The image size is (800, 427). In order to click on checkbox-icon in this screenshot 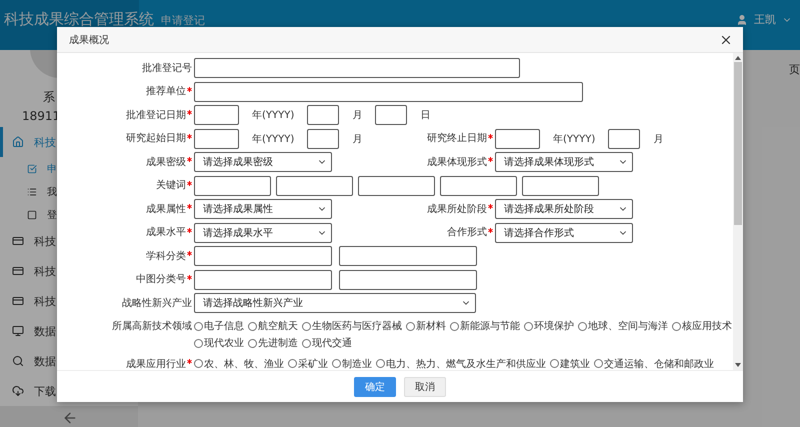, I will do `click(32, 169)`.